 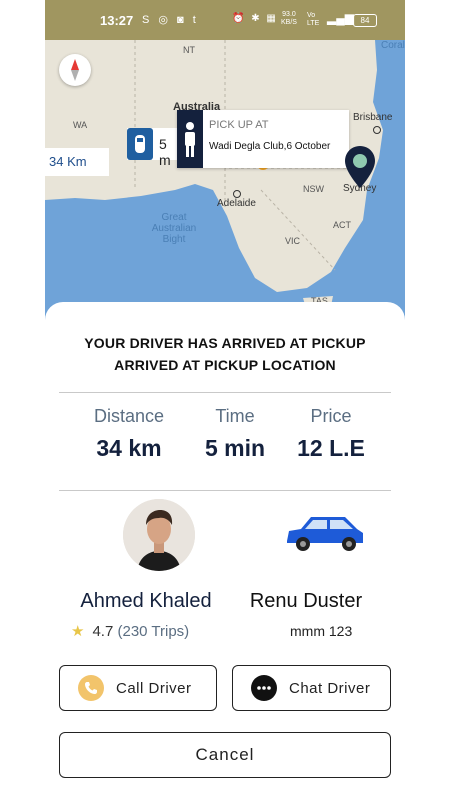 What do you see at coordinates (154, 688) in the screenshot?
I see `call-driver-label: Call Driver` at bounding box center [154, 688].